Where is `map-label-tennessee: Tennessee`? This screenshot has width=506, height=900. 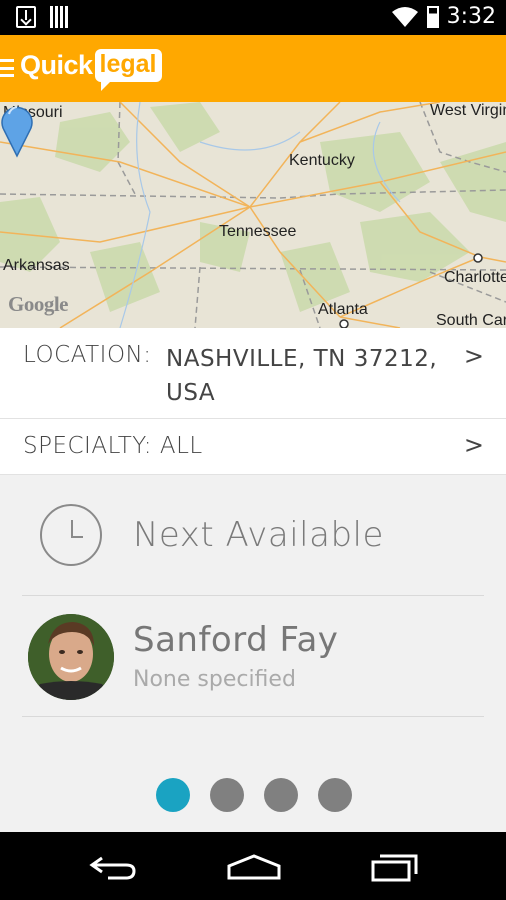 map-label-tennessee: Tennessee is located at coordinates (258, 231).